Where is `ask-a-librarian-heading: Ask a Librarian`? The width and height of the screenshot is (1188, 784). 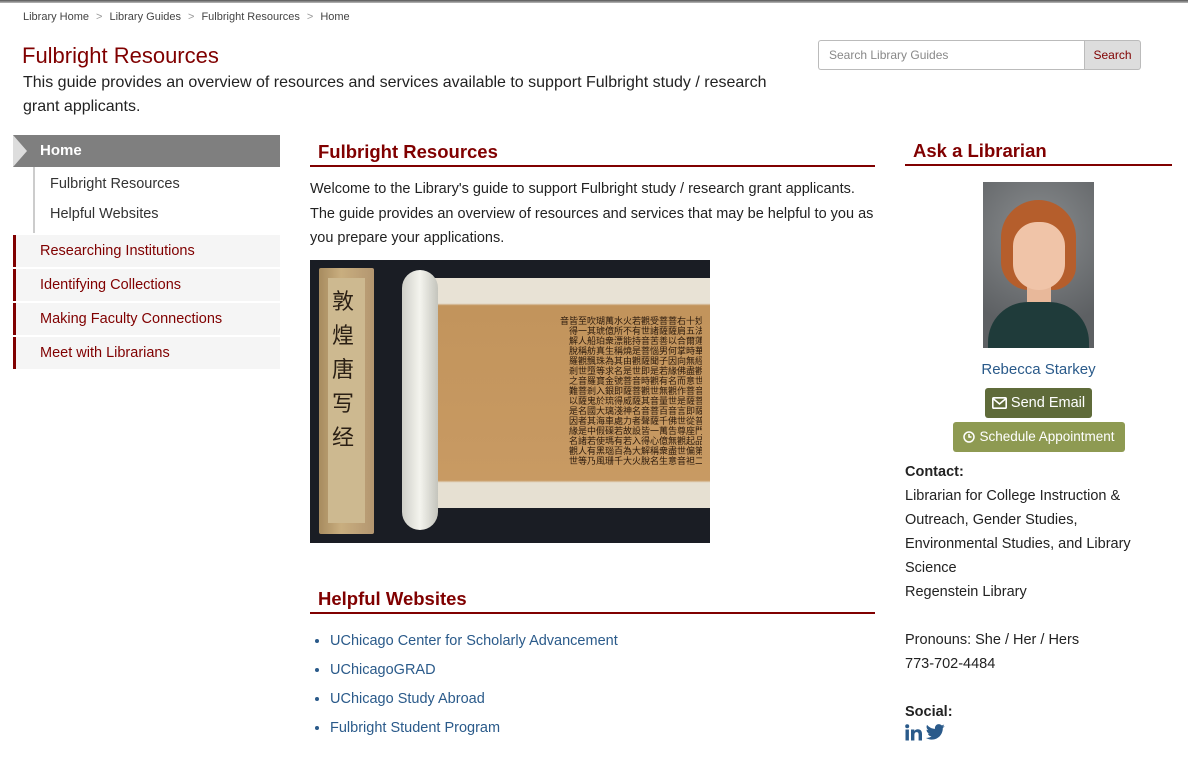 ask-a-librarian-heading: Ask a Librarian is located at coordinates (1038, 153).